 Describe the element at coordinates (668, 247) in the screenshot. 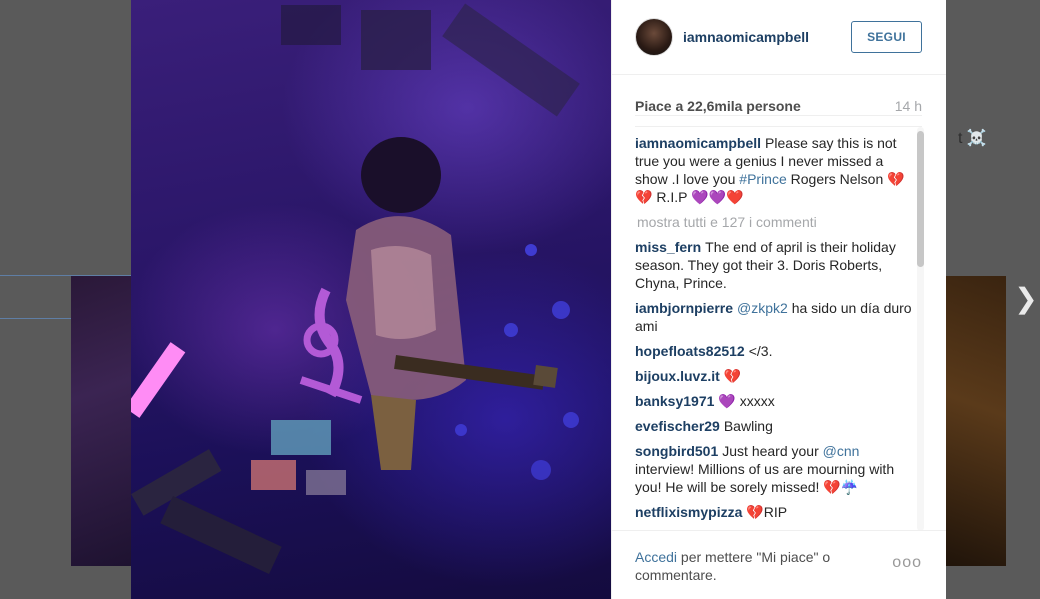

I see `comment-username: miss_fern` at that location.